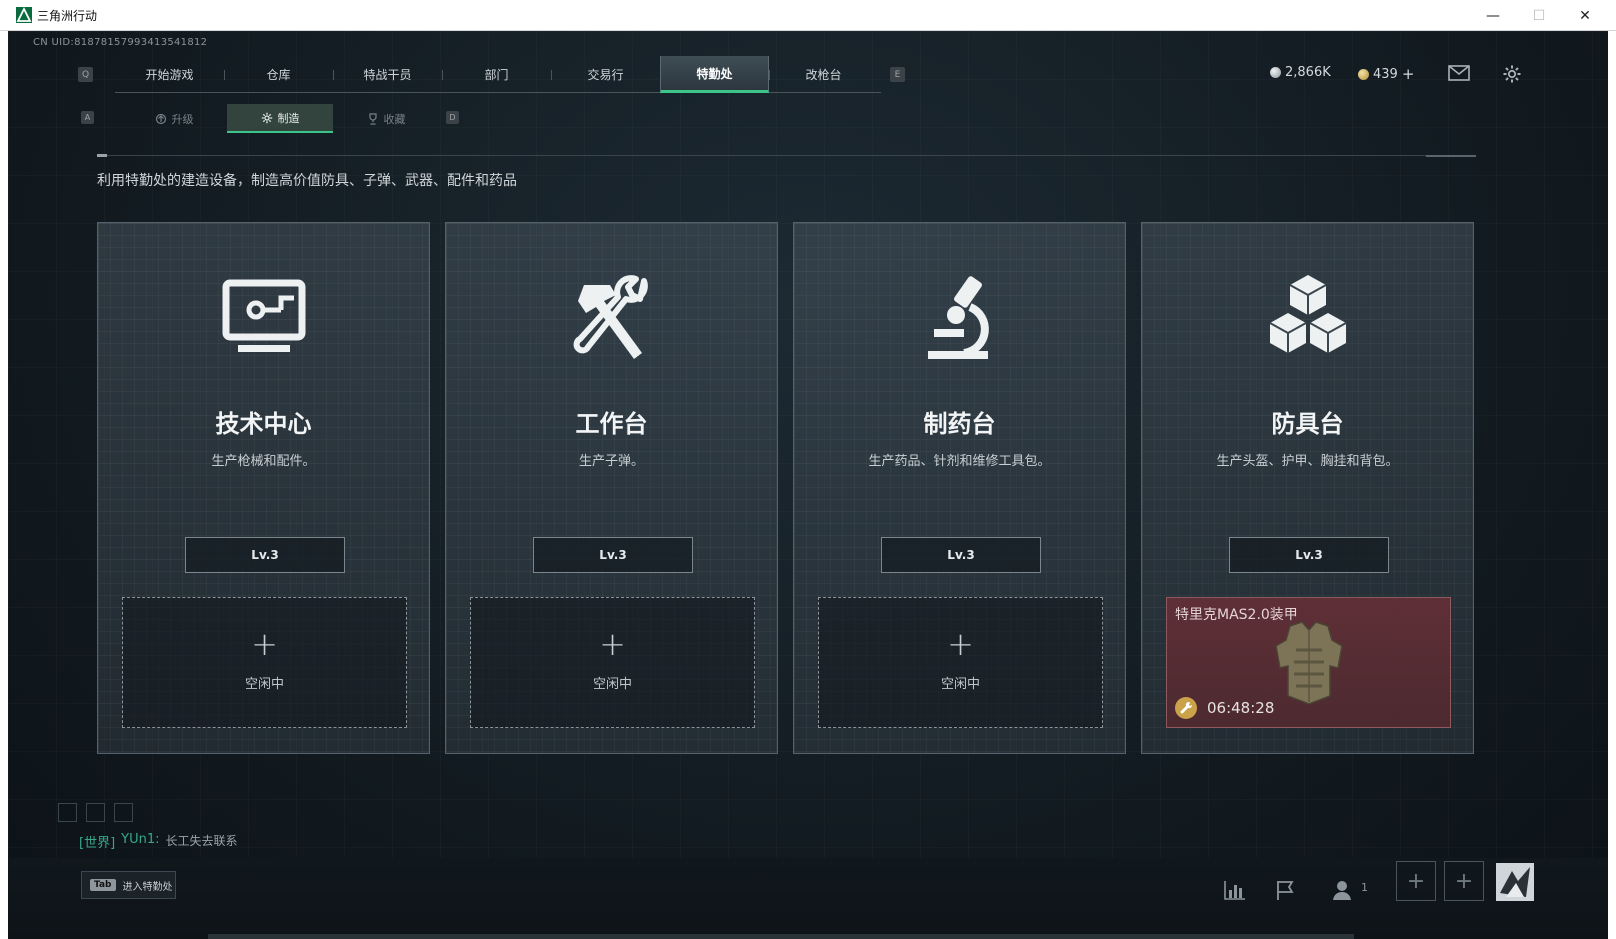  I want to click on tab-collection-label: 收藏, so click(394, 119).